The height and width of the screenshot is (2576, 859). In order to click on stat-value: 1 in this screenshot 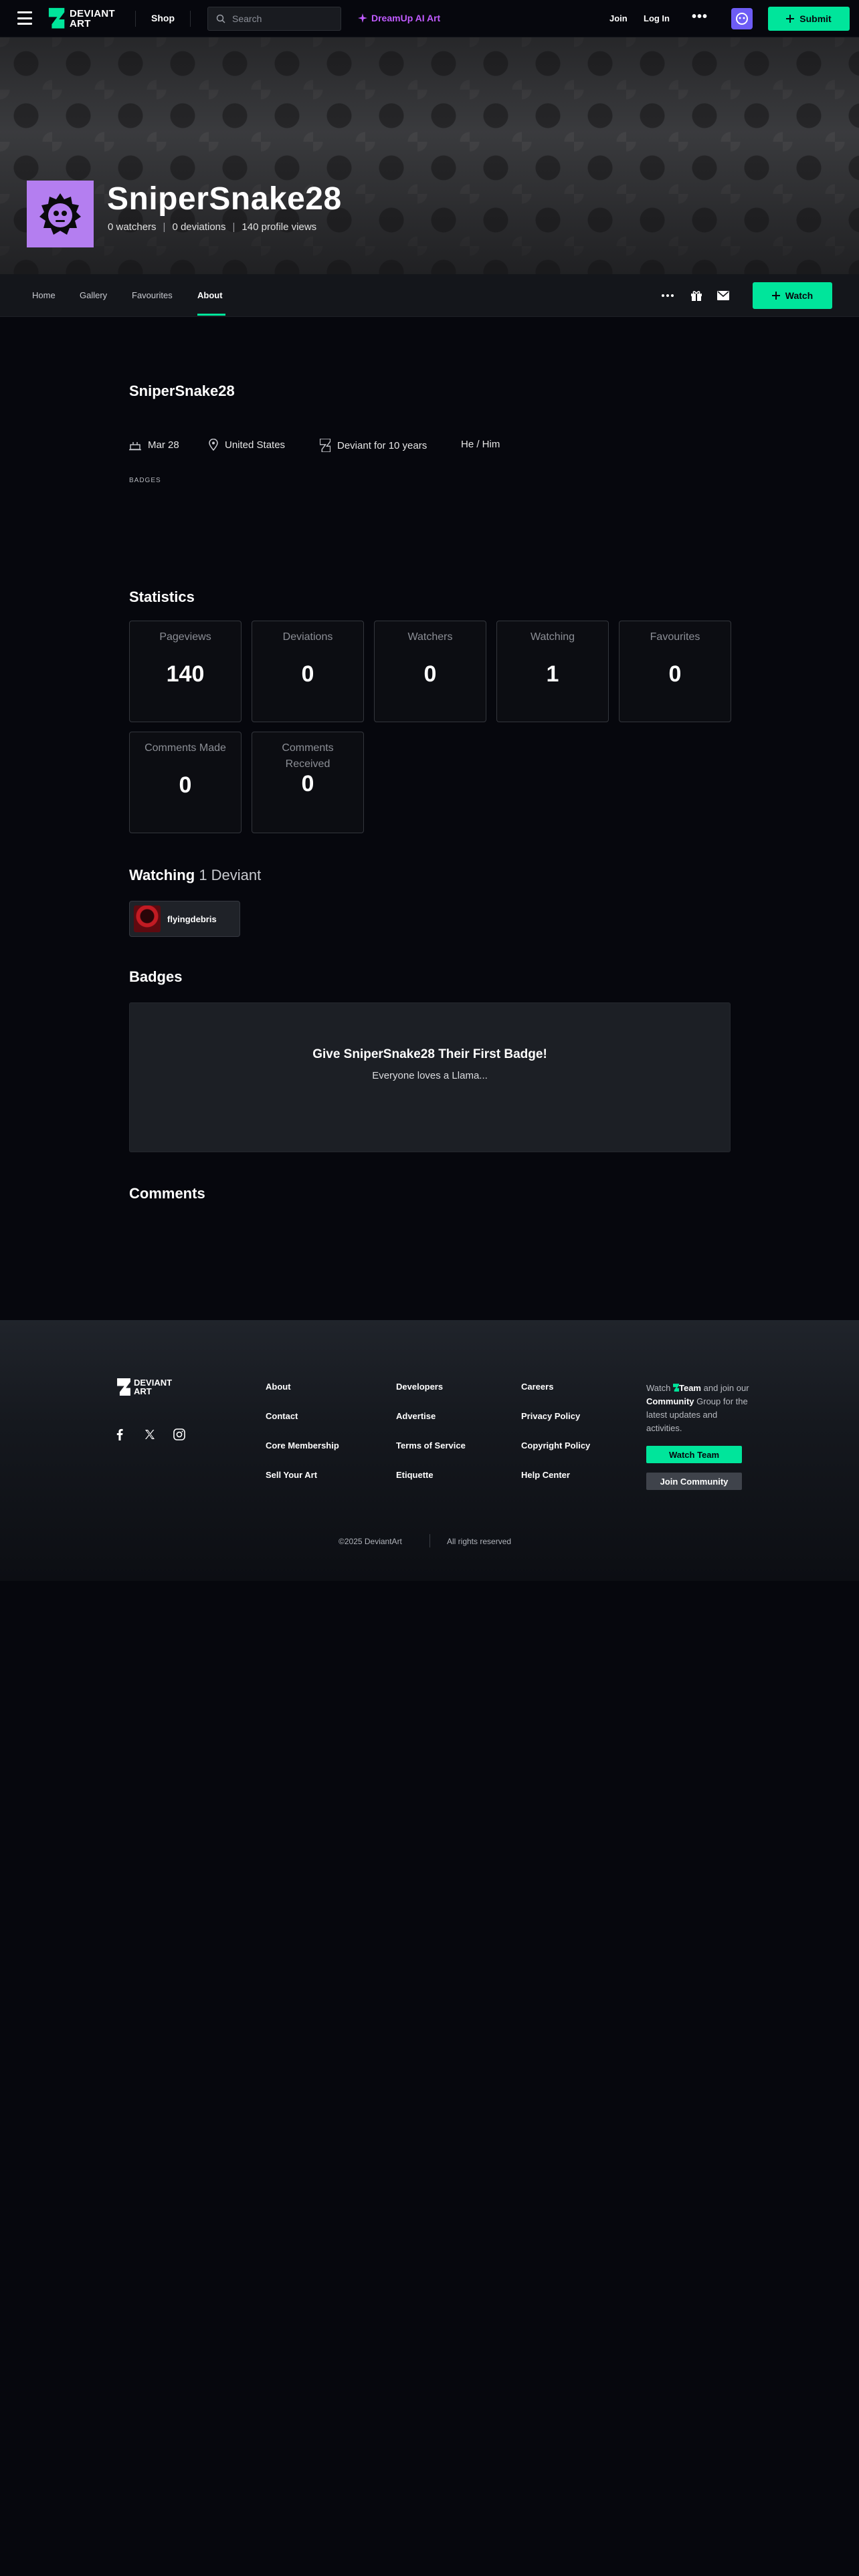, I will do `click(552, 674)`.